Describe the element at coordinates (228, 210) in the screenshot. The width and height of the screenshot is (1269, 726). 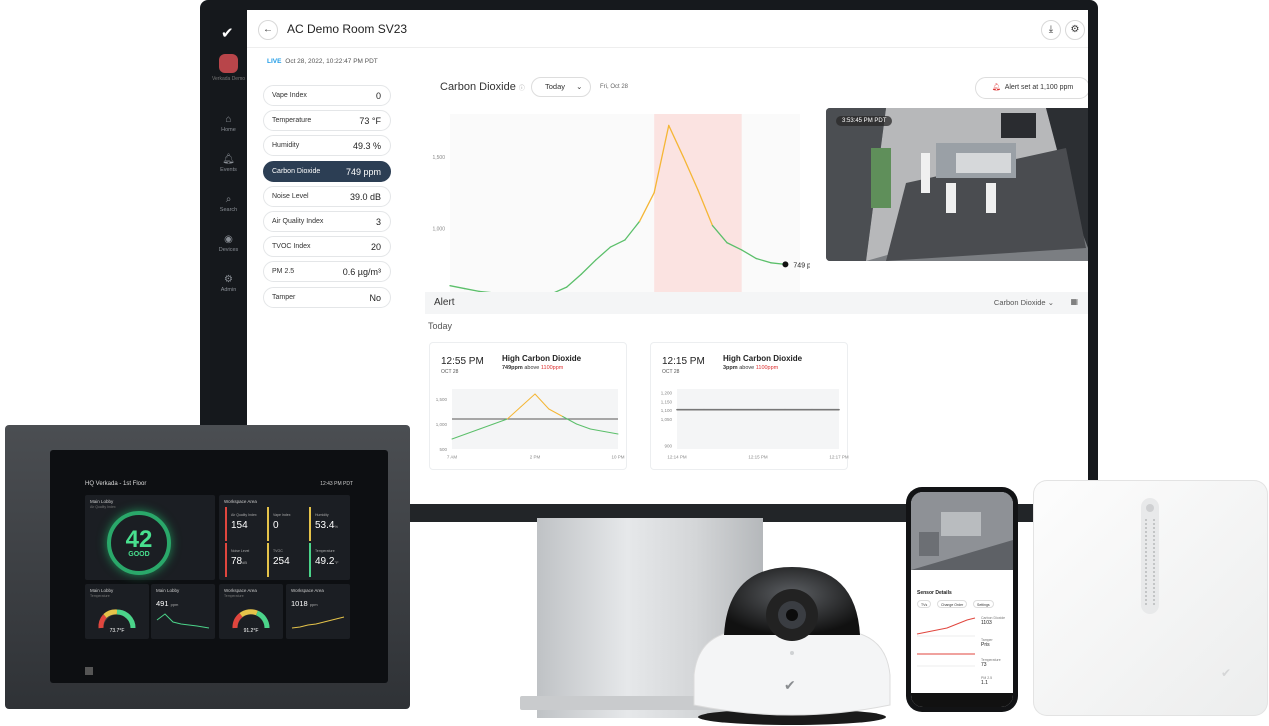
I see `nav-label: Search` at that location.